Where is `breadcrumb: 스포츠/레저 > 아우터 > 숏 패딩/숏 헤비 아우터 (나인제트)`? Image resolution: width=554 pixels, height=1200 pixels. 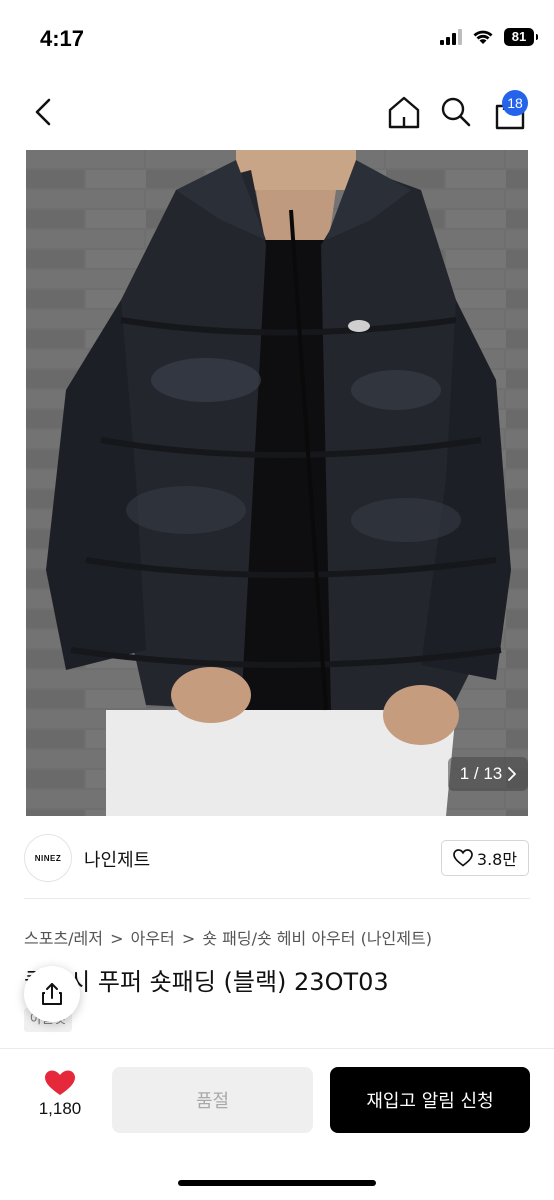 breadcrumb: 스포츠/레저 > 아우터 > 숏 패딩/숏 헤비 아우터 (나인제트) is located at coordinates (229, 937).